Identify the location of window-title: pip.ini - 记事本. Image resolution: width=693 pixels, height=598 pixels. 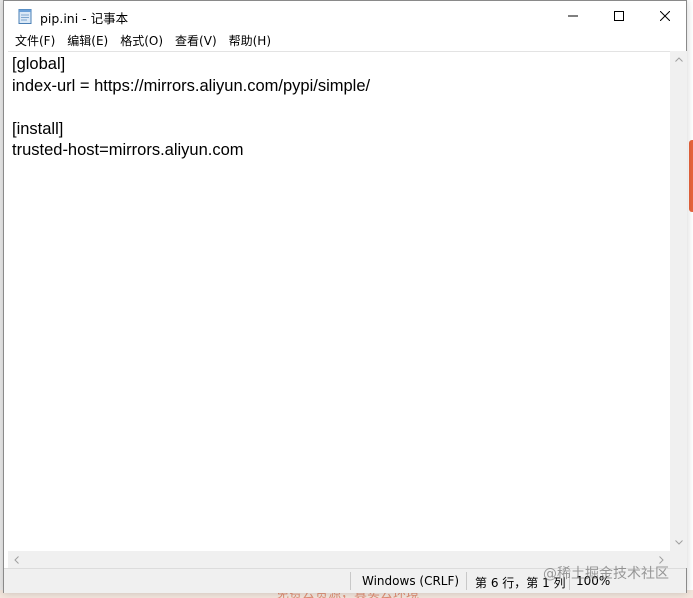
(84, 18).